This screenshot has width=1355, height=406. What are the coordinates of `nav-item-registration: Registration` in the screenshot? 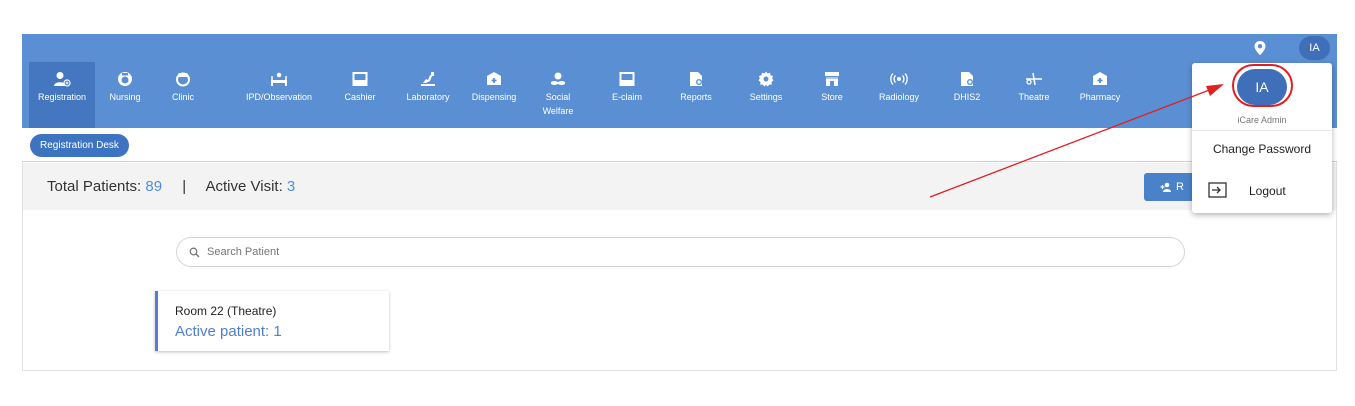 It's located at (62, 95).